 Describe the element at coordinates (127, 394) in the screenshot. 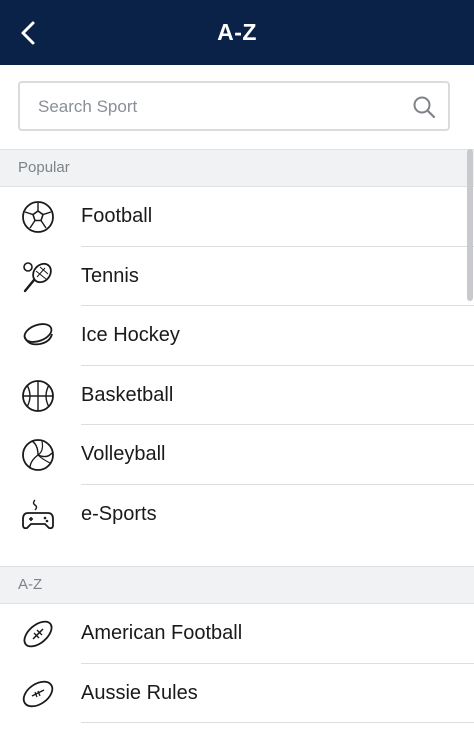

I see `sport-label: Basketball` at that location.